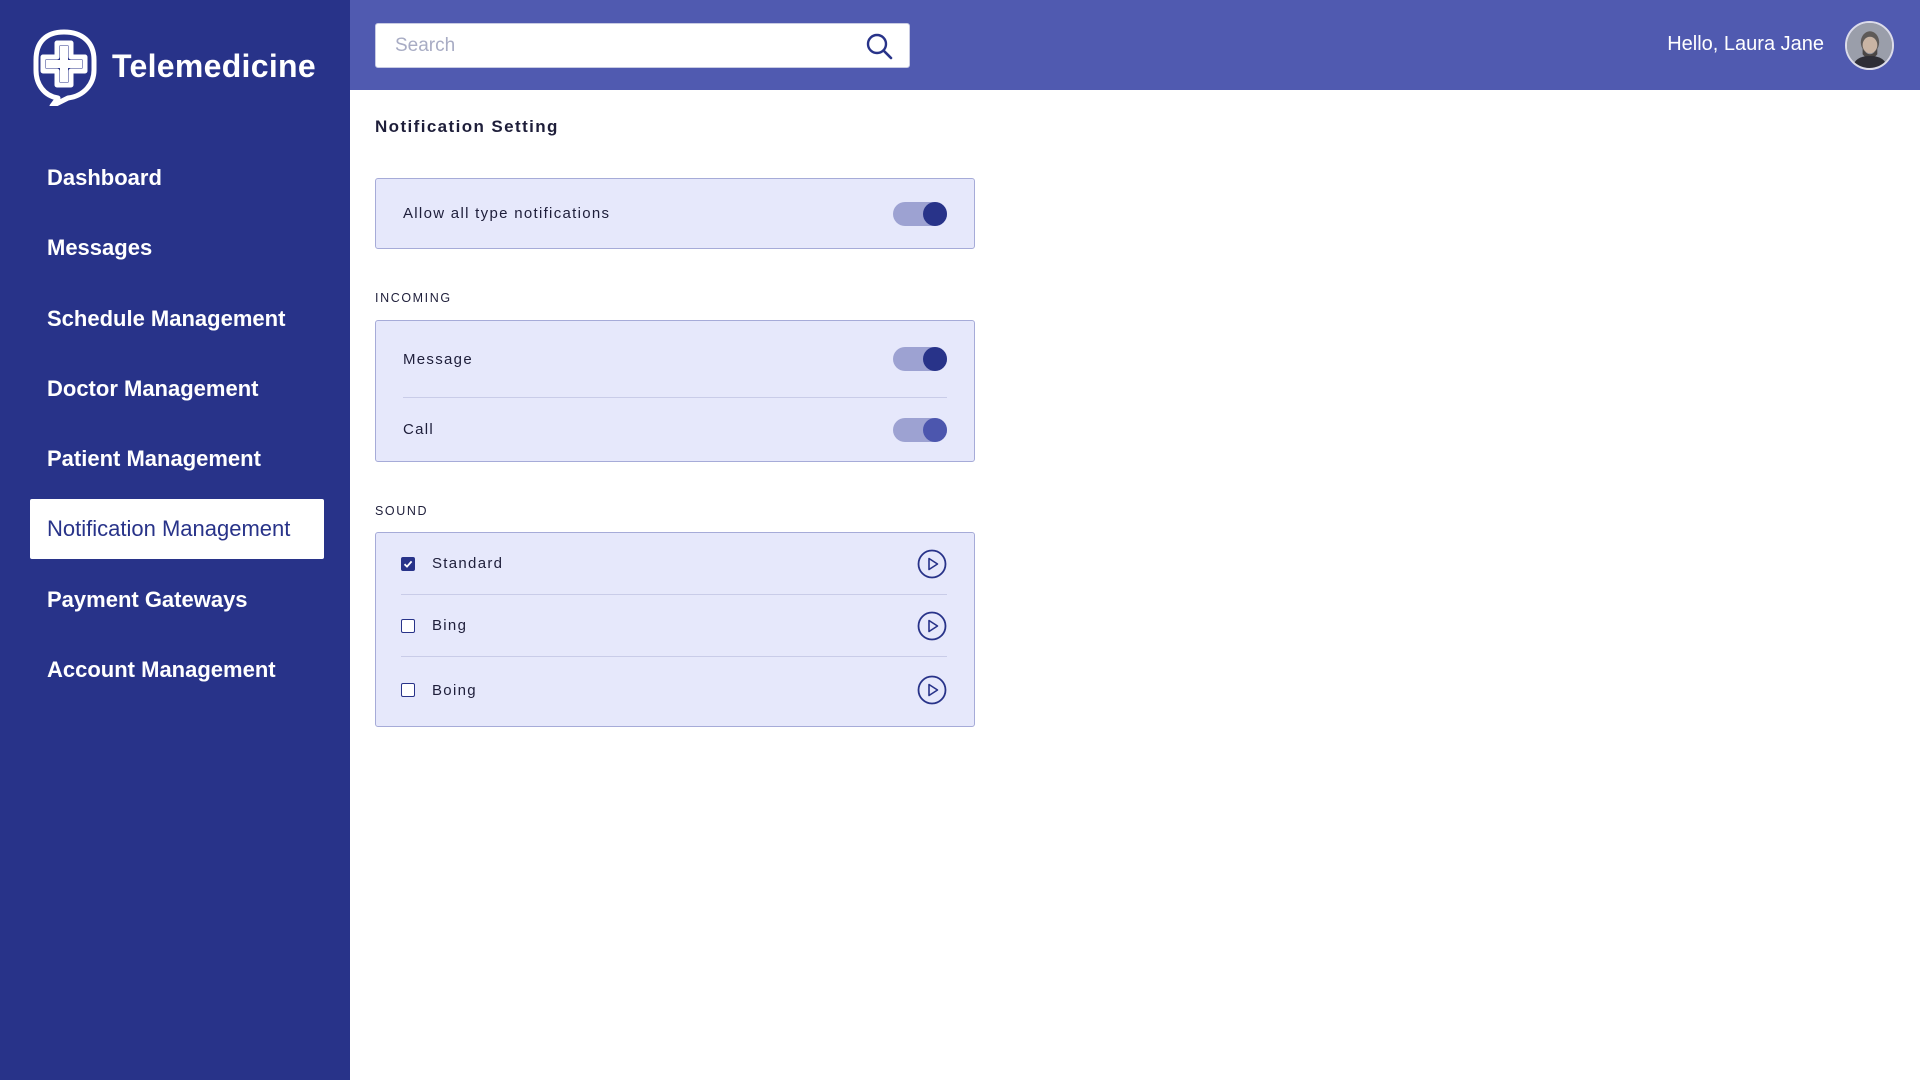  I want to click on allow-all-row: Allow all type notifications, so click(675, 213).